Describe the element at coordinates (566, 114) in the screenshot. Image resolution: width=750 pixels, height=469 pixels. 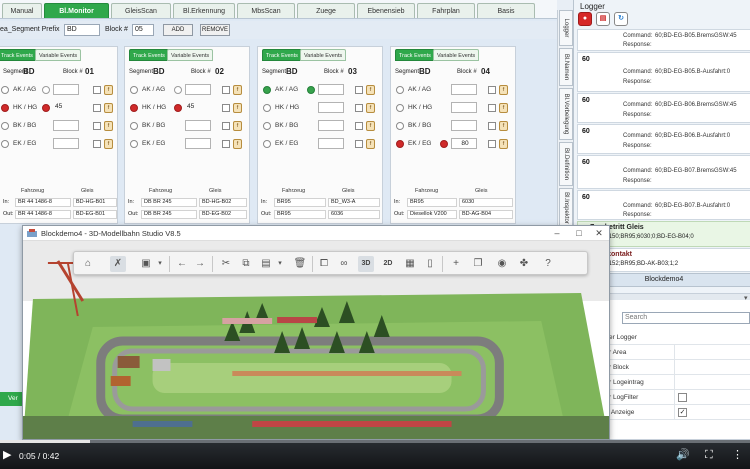
I see `side-tab-bl-vorbelegung: Bl.Vorbelegung` at that location.